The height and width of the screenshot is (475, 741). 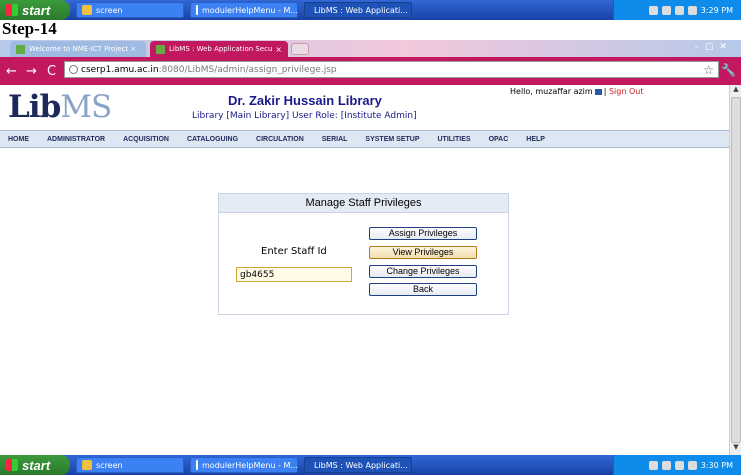 I want to click on scroll-down-icon: ▼, so click(x=735, y=449).